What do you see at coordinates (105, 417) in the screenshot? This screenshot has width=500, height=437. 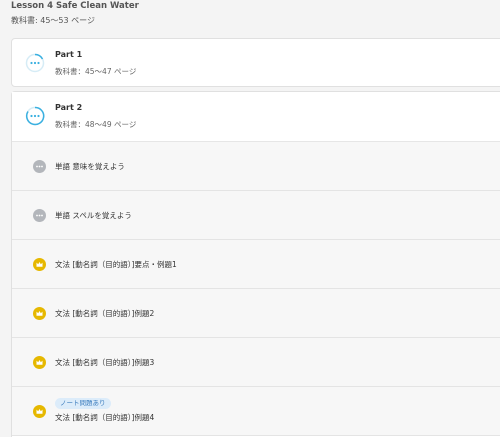 I see `item-label: 文法 [動名詞（目的語）]例題4` at bounding box center [105, 417].